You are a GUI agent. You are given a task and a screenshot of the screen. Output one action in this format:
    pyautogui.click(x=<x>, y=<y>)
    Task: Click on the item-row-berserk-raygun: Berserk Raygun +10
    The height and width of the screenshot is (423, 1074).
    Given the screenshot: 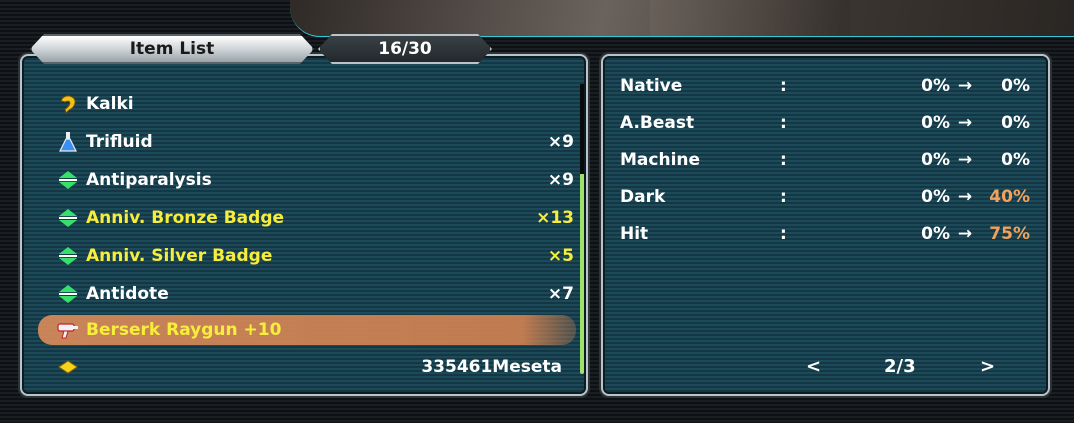 What is the action you would take?
    pyautogui.click(x=307, y=330)
    